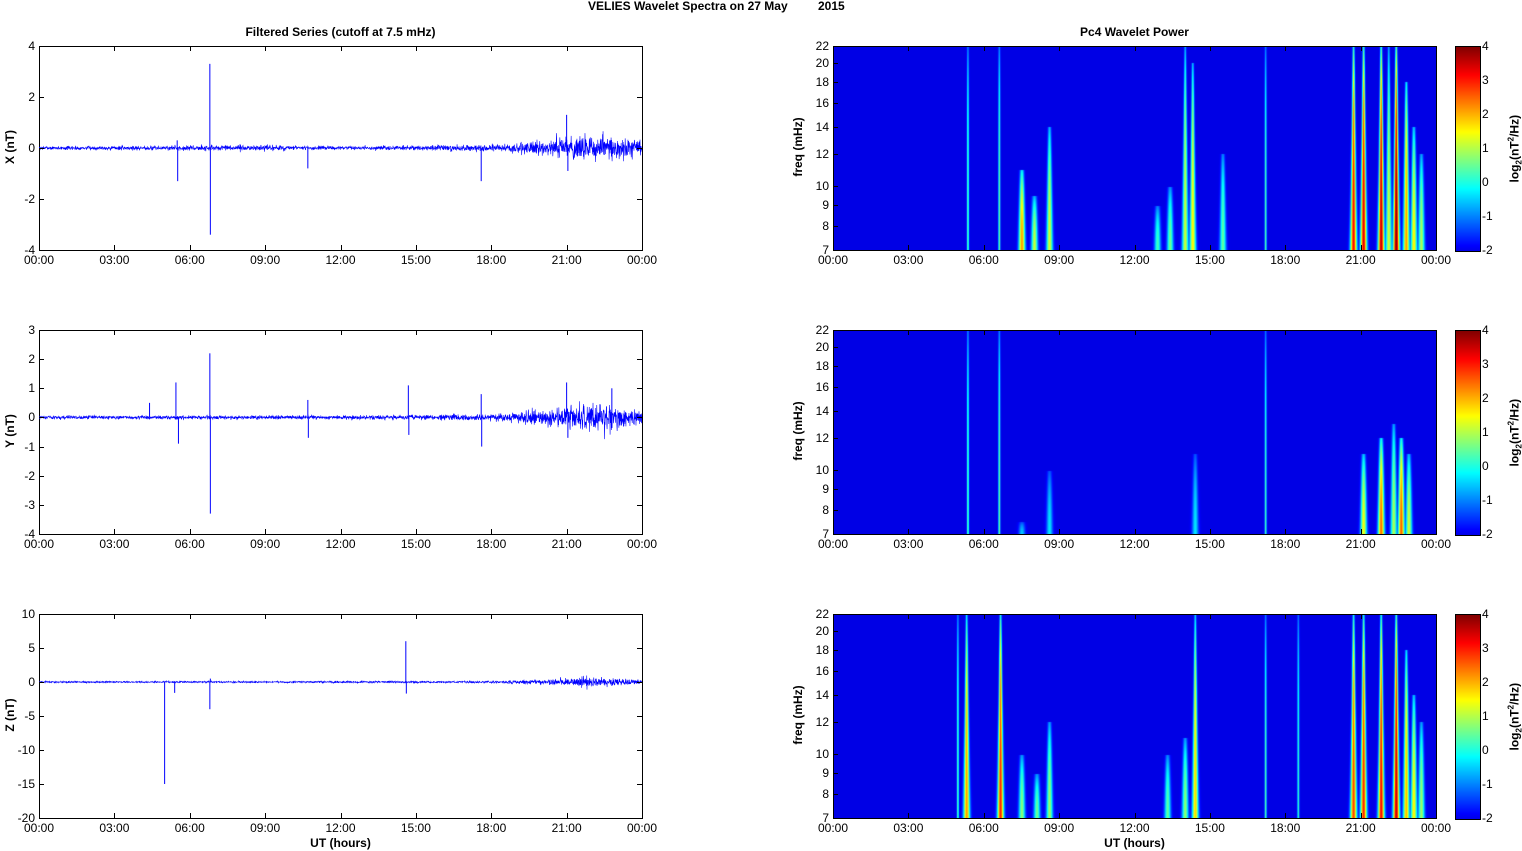  Describe the element at coordinates (822, 365) in the screenshot. I see `y-tick-label: 18` at that location.